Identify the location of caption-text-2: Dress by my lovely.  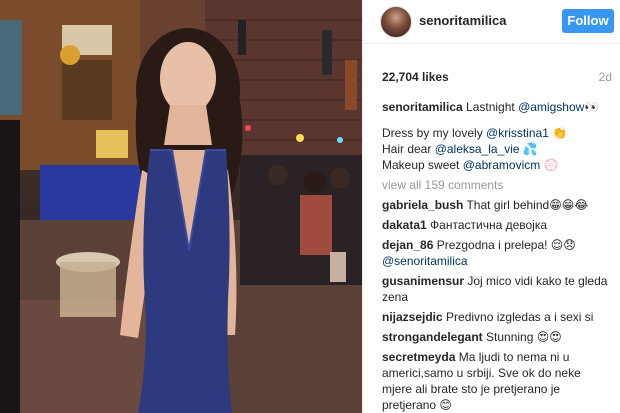
(434, 133).